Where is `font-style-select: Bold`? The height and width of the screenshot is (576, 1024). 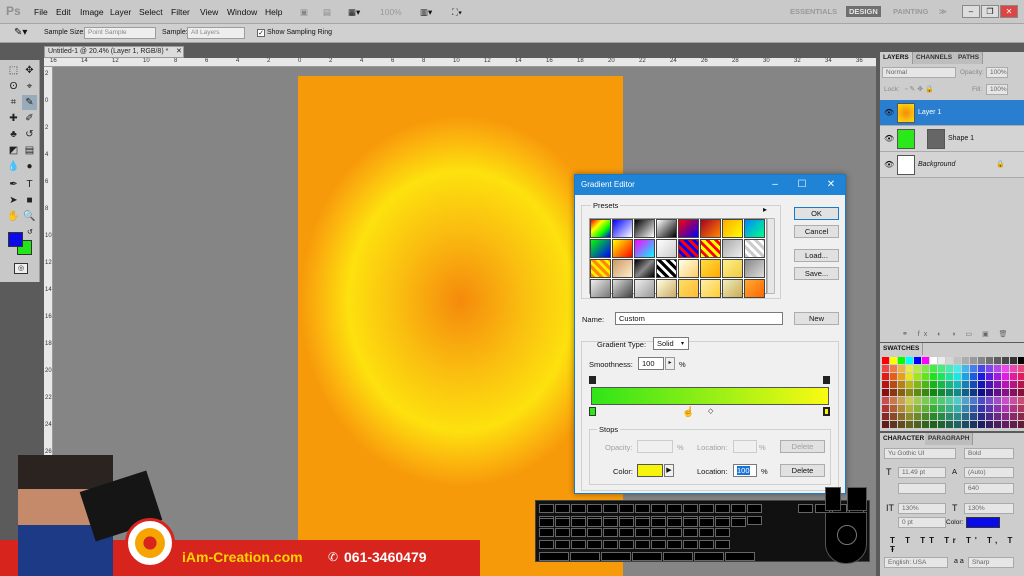 font-style-select: Bold is located at coordinates (989, 453).